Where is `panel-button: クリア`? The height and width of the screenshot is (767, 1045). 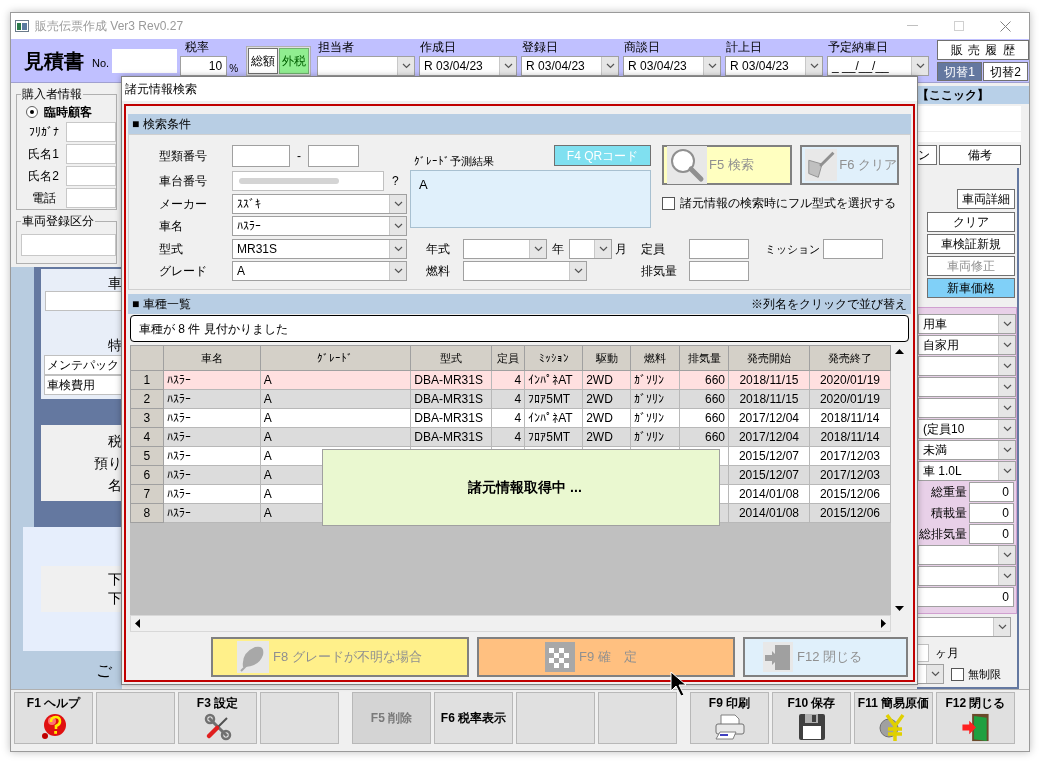
panel-button: クリア is located at coordinates (971, 222).